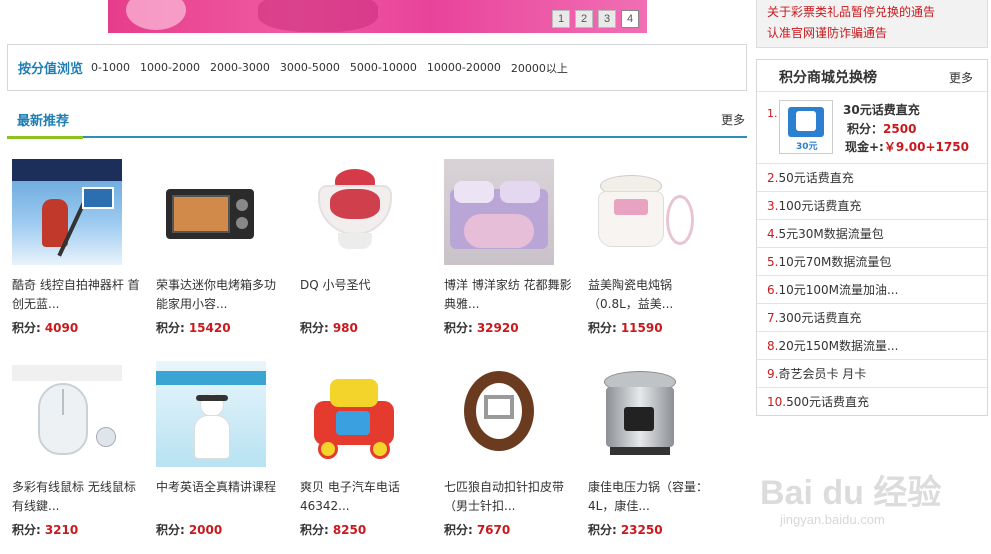 Image resolution: width=991 pixels, height=554 pixels. What do you see at coordinates (45, 137) in the screenshot?
I see `section-title-underline` at bounding box center [45, 137].